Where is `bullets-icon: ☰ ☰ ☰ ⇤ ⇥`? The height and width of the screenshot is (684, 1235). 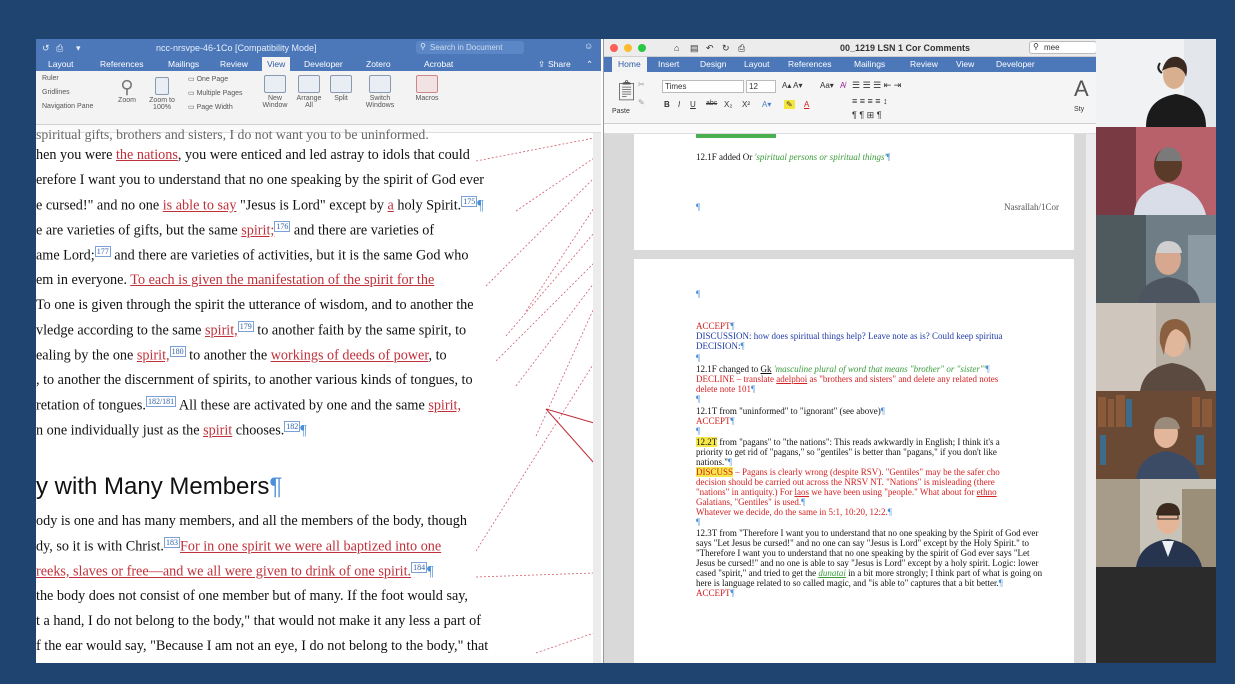 bullets-icon: ☰ ☰ ☰ ⇤ ⇥ is located at coordinates (876, 85).